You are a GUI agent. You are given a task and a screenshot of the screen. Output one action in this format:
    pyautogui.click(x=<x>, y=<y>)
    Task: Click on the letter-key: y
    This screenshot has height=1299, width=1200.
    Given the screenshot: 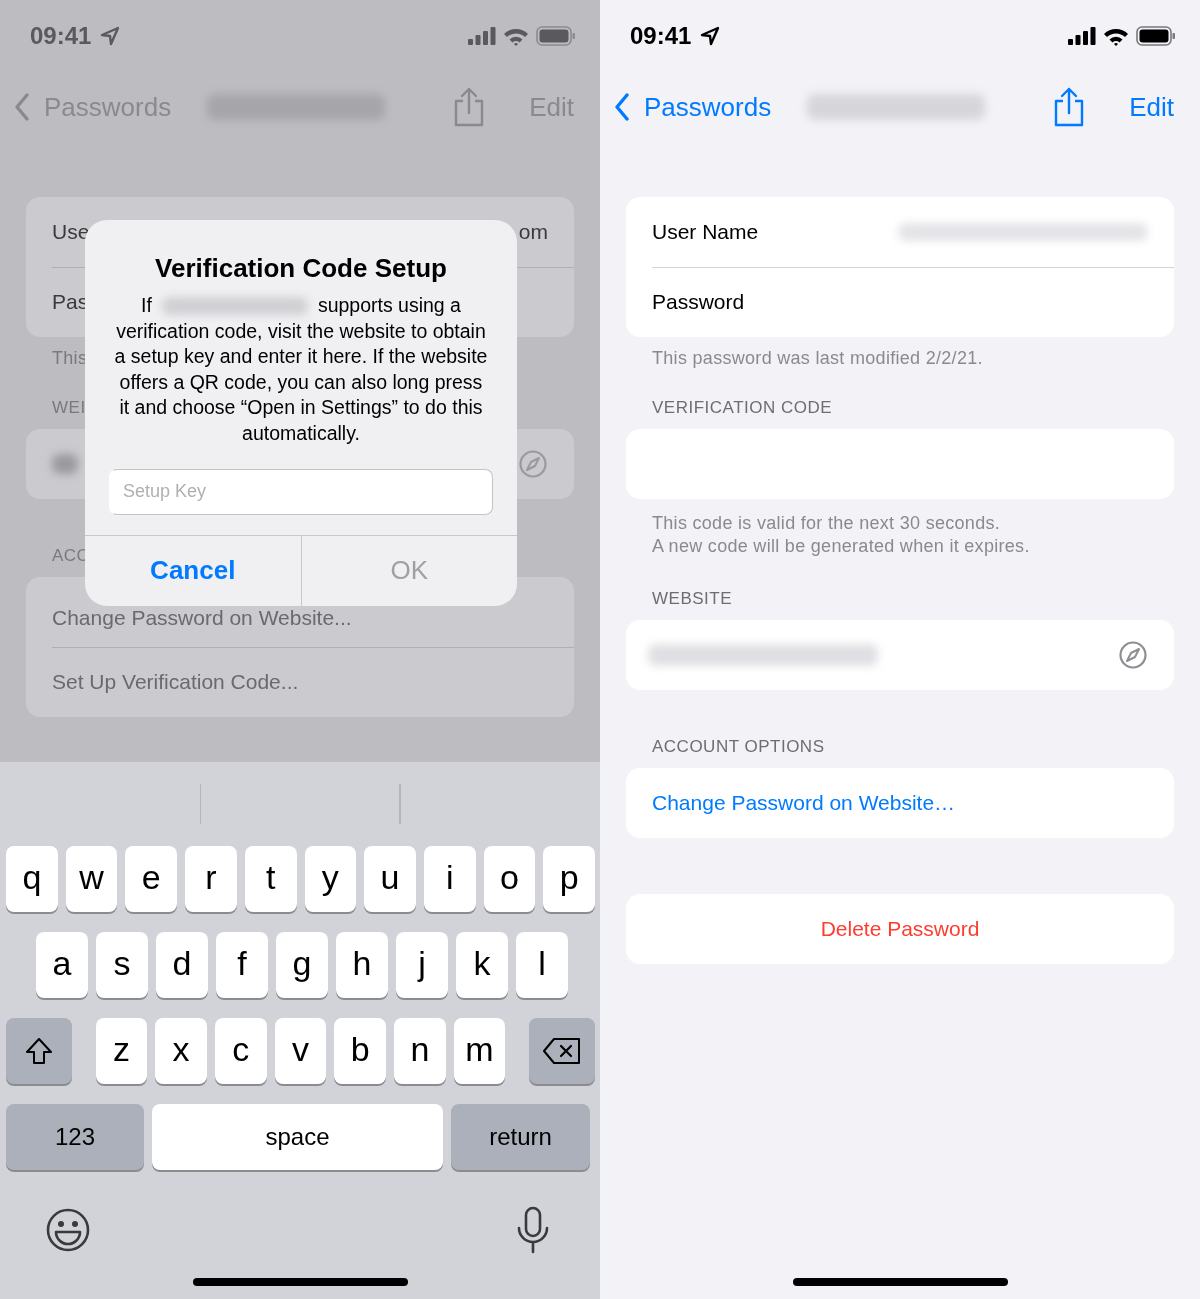 What is the action you would take?
    pyautogui.click(x=330, y=879)
    